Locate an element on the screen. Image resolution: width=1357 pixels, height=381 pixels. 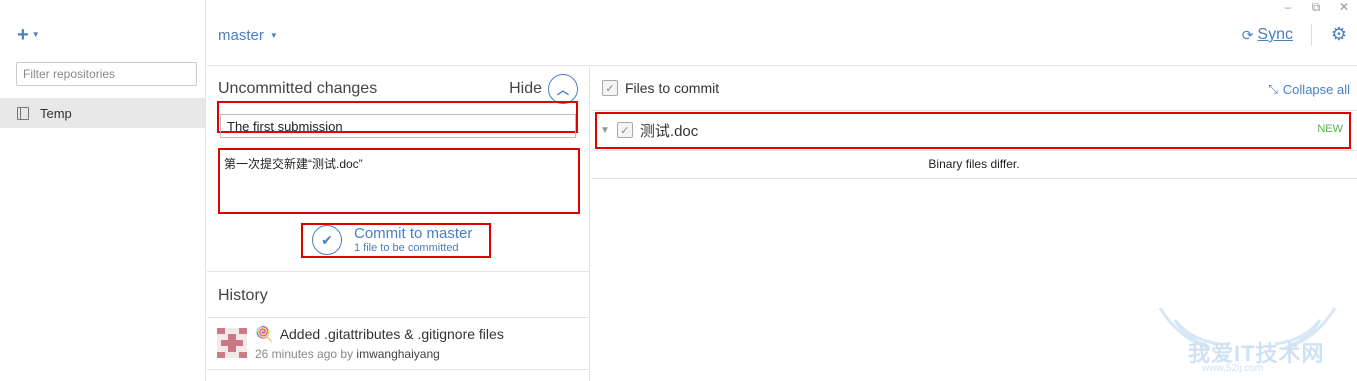
watermark: 我爱IT技术网 www.52ij.com is located at coordinates (1247, 339).